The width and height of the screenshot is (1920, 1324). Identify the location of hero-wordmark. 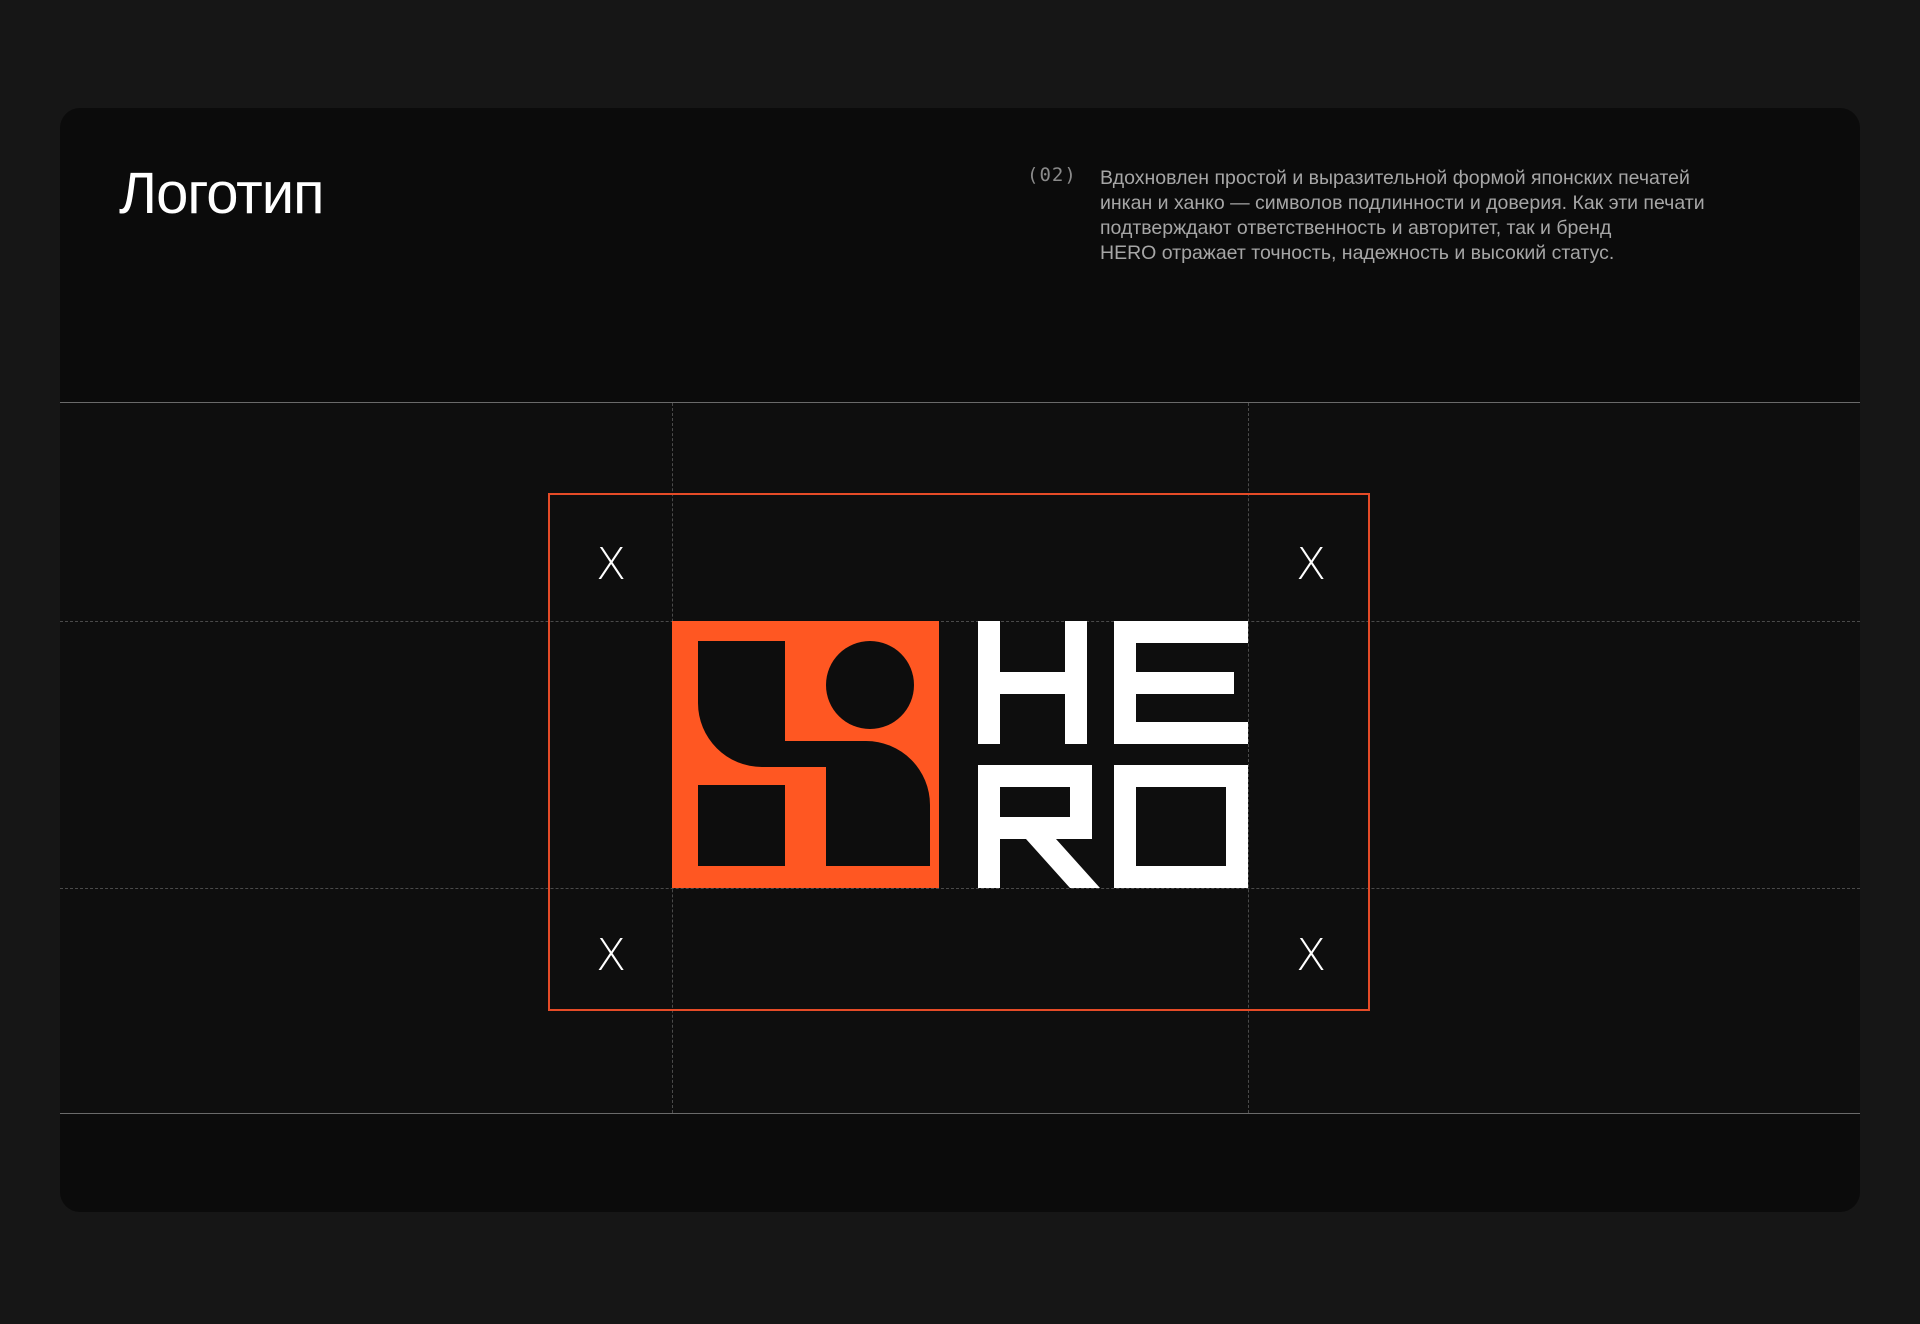
(1113, 754).